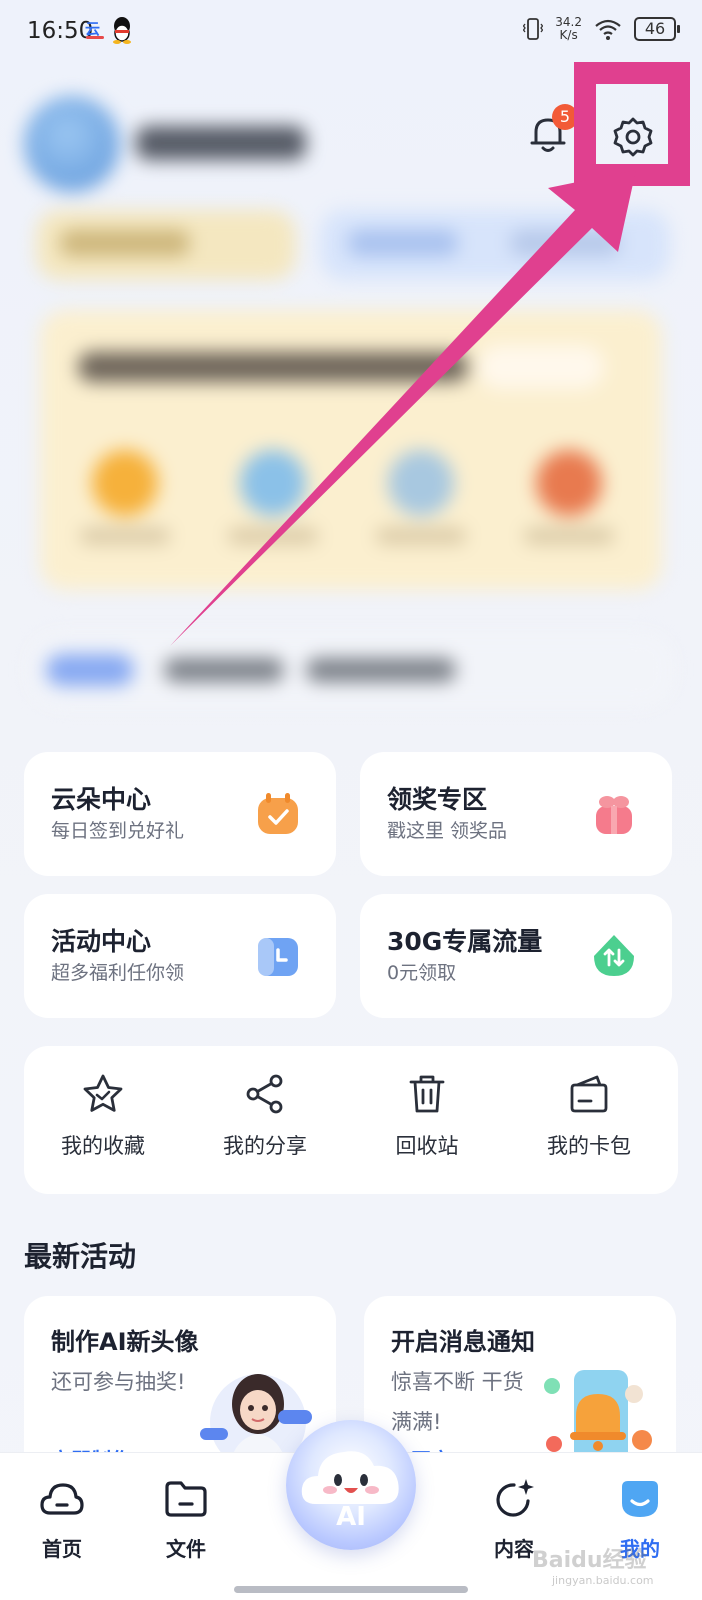 The height and width of the screenshot is (1600, 702). What do you see at coordinates (180, 814) in the screenshot?
I see `cloud-center-card: 云朵中心 每日签到兑好礼` at bounding box center [180, 814].